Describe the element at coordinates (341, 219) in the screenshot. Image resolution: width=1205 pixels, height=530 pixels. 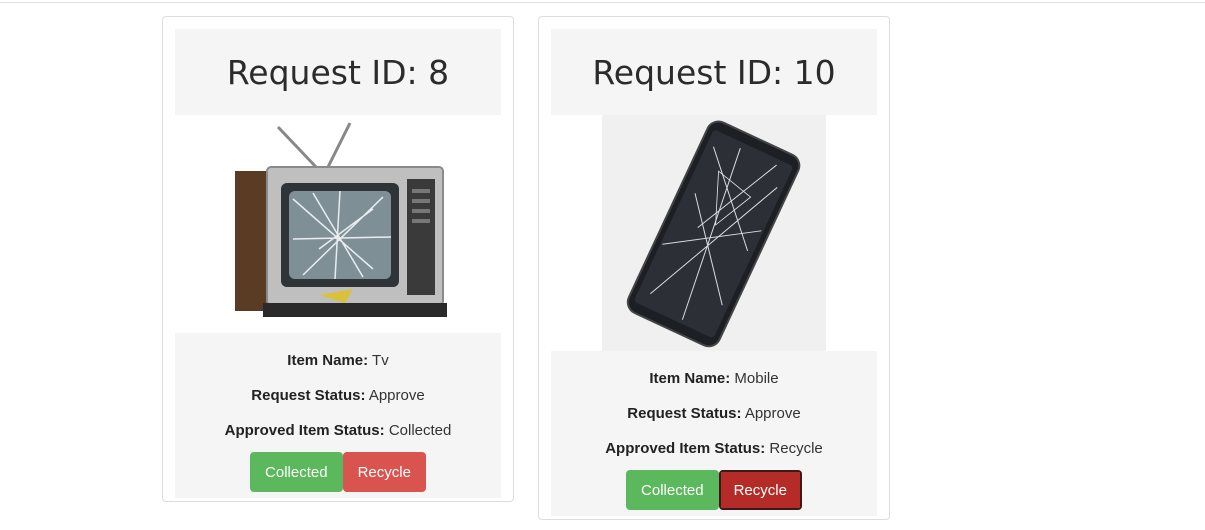
I see `tv-icon` at that location.